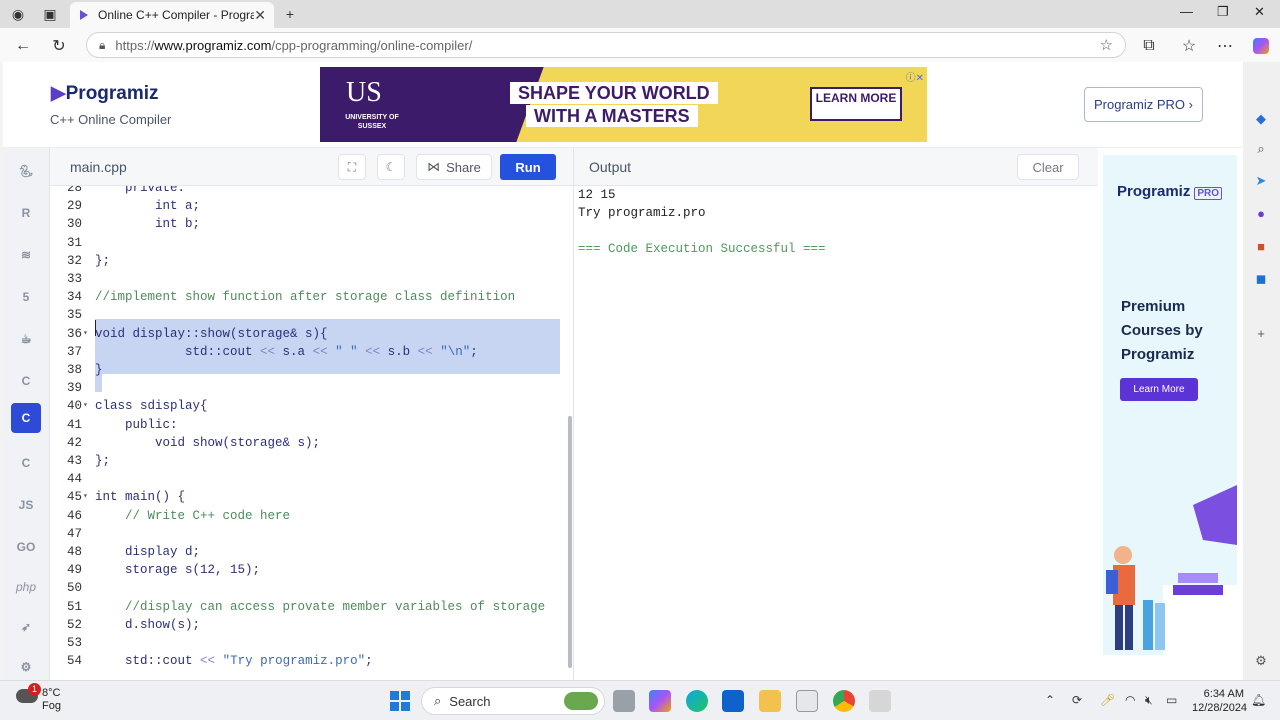  What do you see at coordinates (311, 206) in the screenshot?
I see `code-line: 29 int a;` at bounding box center [311, 206].